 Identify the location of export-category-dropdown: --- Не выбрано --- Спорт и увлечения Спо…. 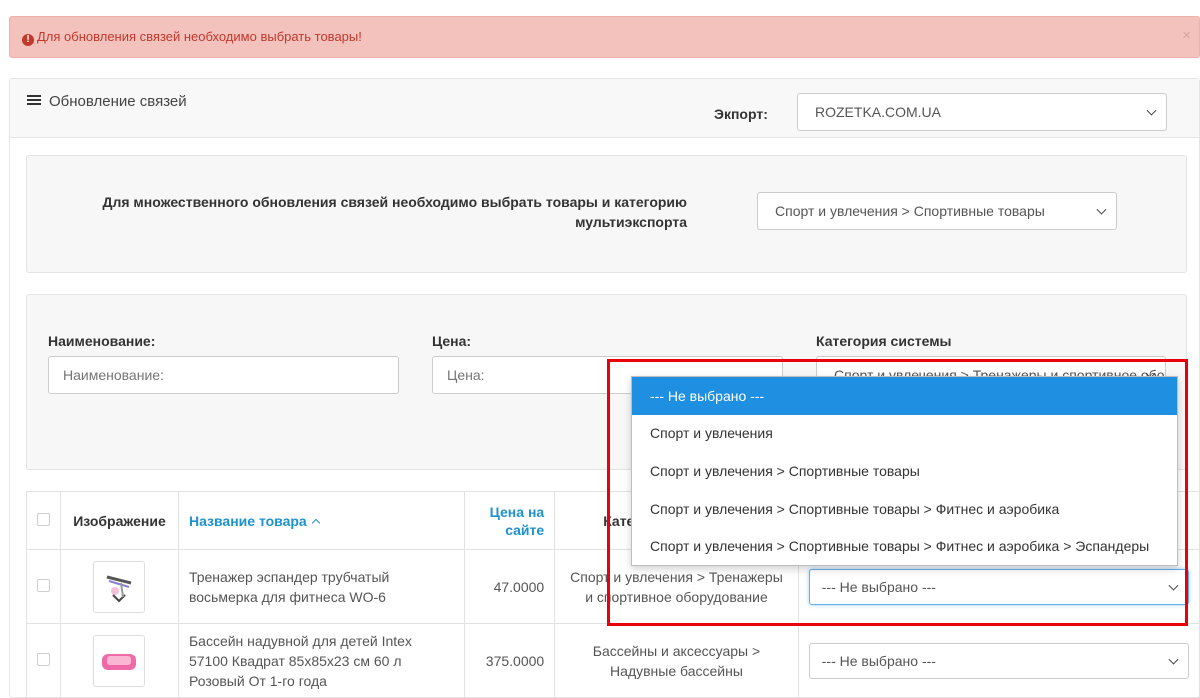
(904, 471).